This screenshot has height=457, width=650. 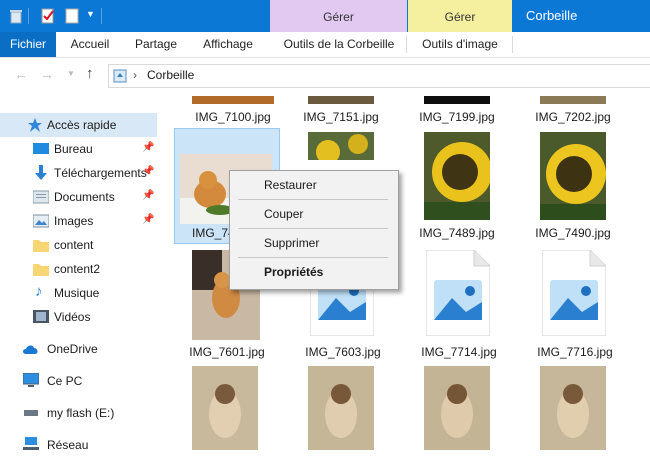 What do you see at coordinates (228, 44) in the screenshot?
I see `tab-view: Affichage` at bounding box center [228, 44].